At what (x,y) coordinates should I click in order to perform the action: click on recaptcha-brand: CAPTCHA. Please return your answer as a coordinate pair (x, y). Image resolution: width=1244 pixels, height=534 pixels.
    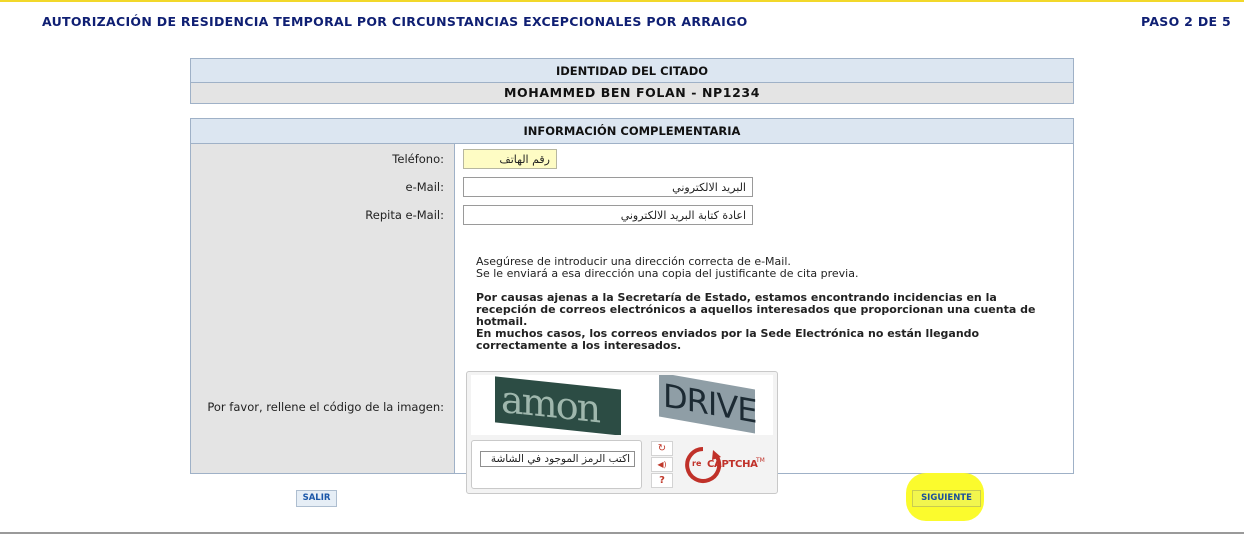
    Looking at the image, I should click on (732, 464).